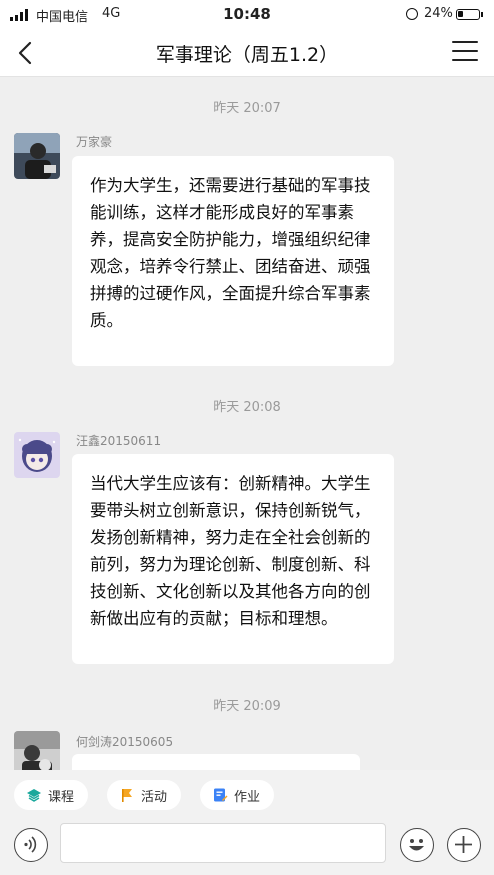 The width and height of the screenshot is (494, 875). Describe the element at coordinates (482, 14) in the screenshot. I see `battery-cap` at that location.